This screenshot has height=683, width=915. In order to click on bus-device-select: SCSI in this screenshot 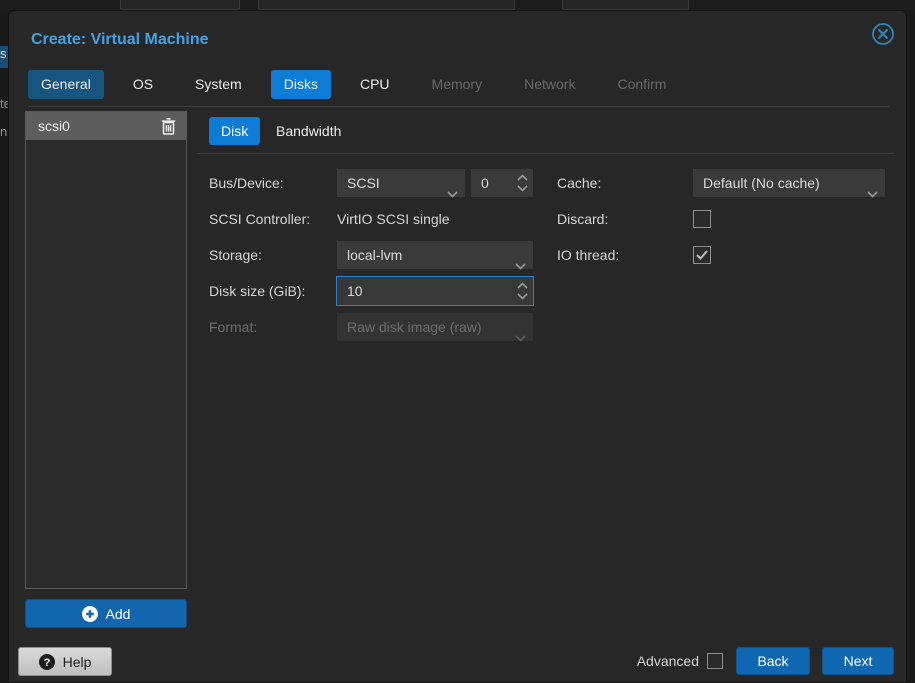, I will do `click(401, 183)`.